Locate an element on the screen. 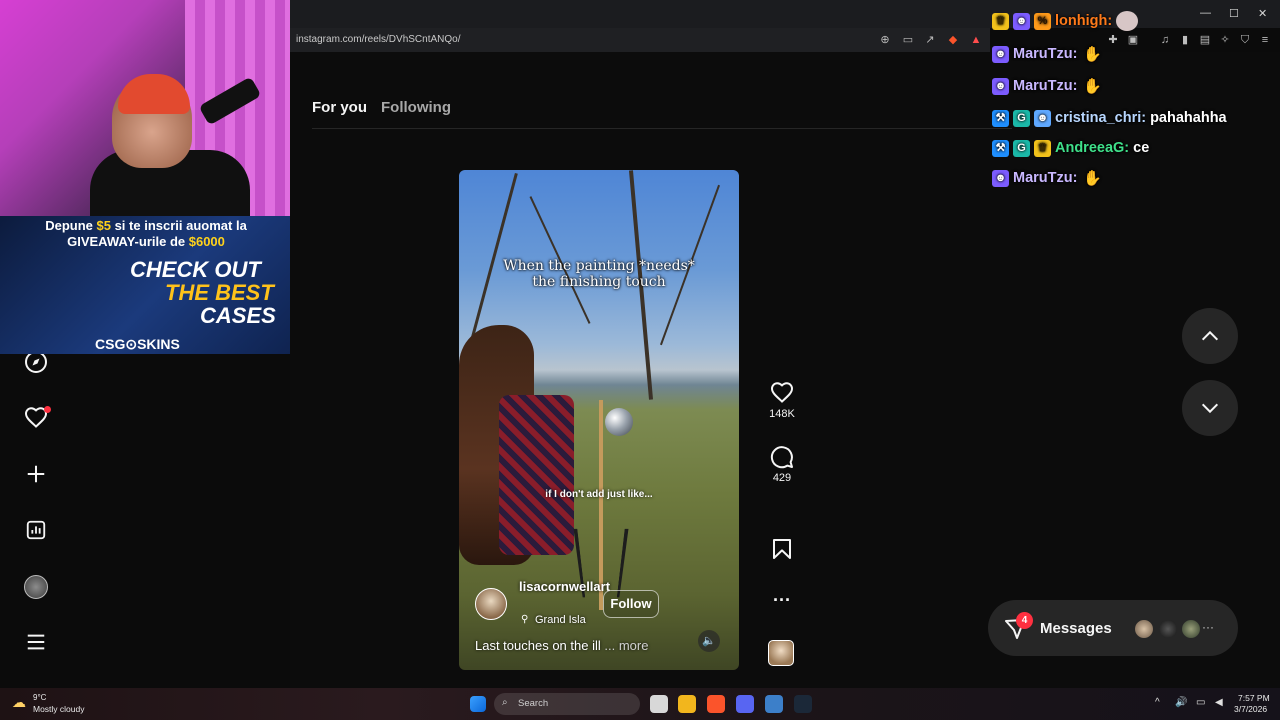 The height and width of the screenshot is (720, 1280). network-icon: ▭ is located at coordinates (1200, 702).